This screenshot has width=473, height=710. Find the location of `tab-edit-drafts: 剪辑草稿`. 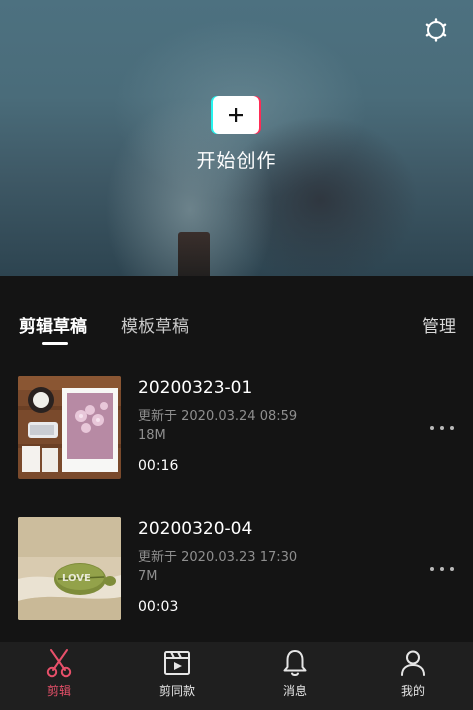

tab-edit-drafts: 剪辑草稿 is located at coordinates (53, 324).